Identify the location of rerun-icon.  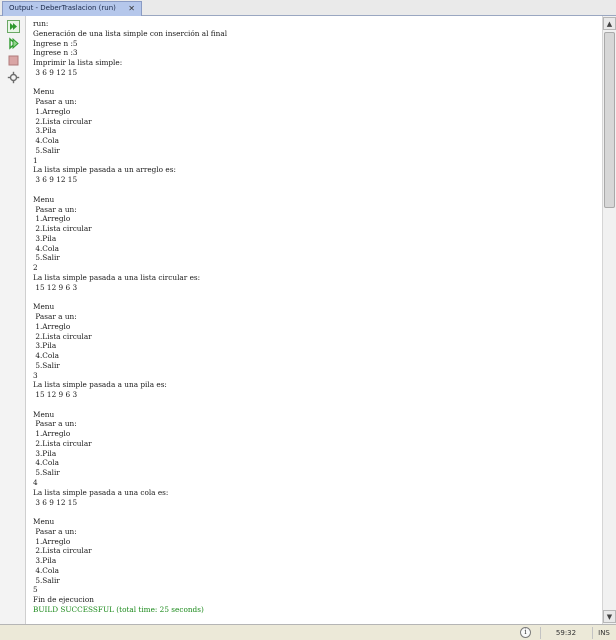
(13, 26).